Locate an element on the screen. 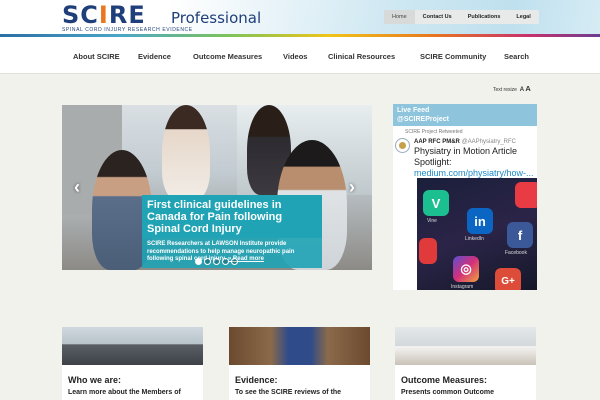 The height and width of the screenshot is (400, 600). topnav-contact-us: Contact Us is located at coordinates (437, 17).